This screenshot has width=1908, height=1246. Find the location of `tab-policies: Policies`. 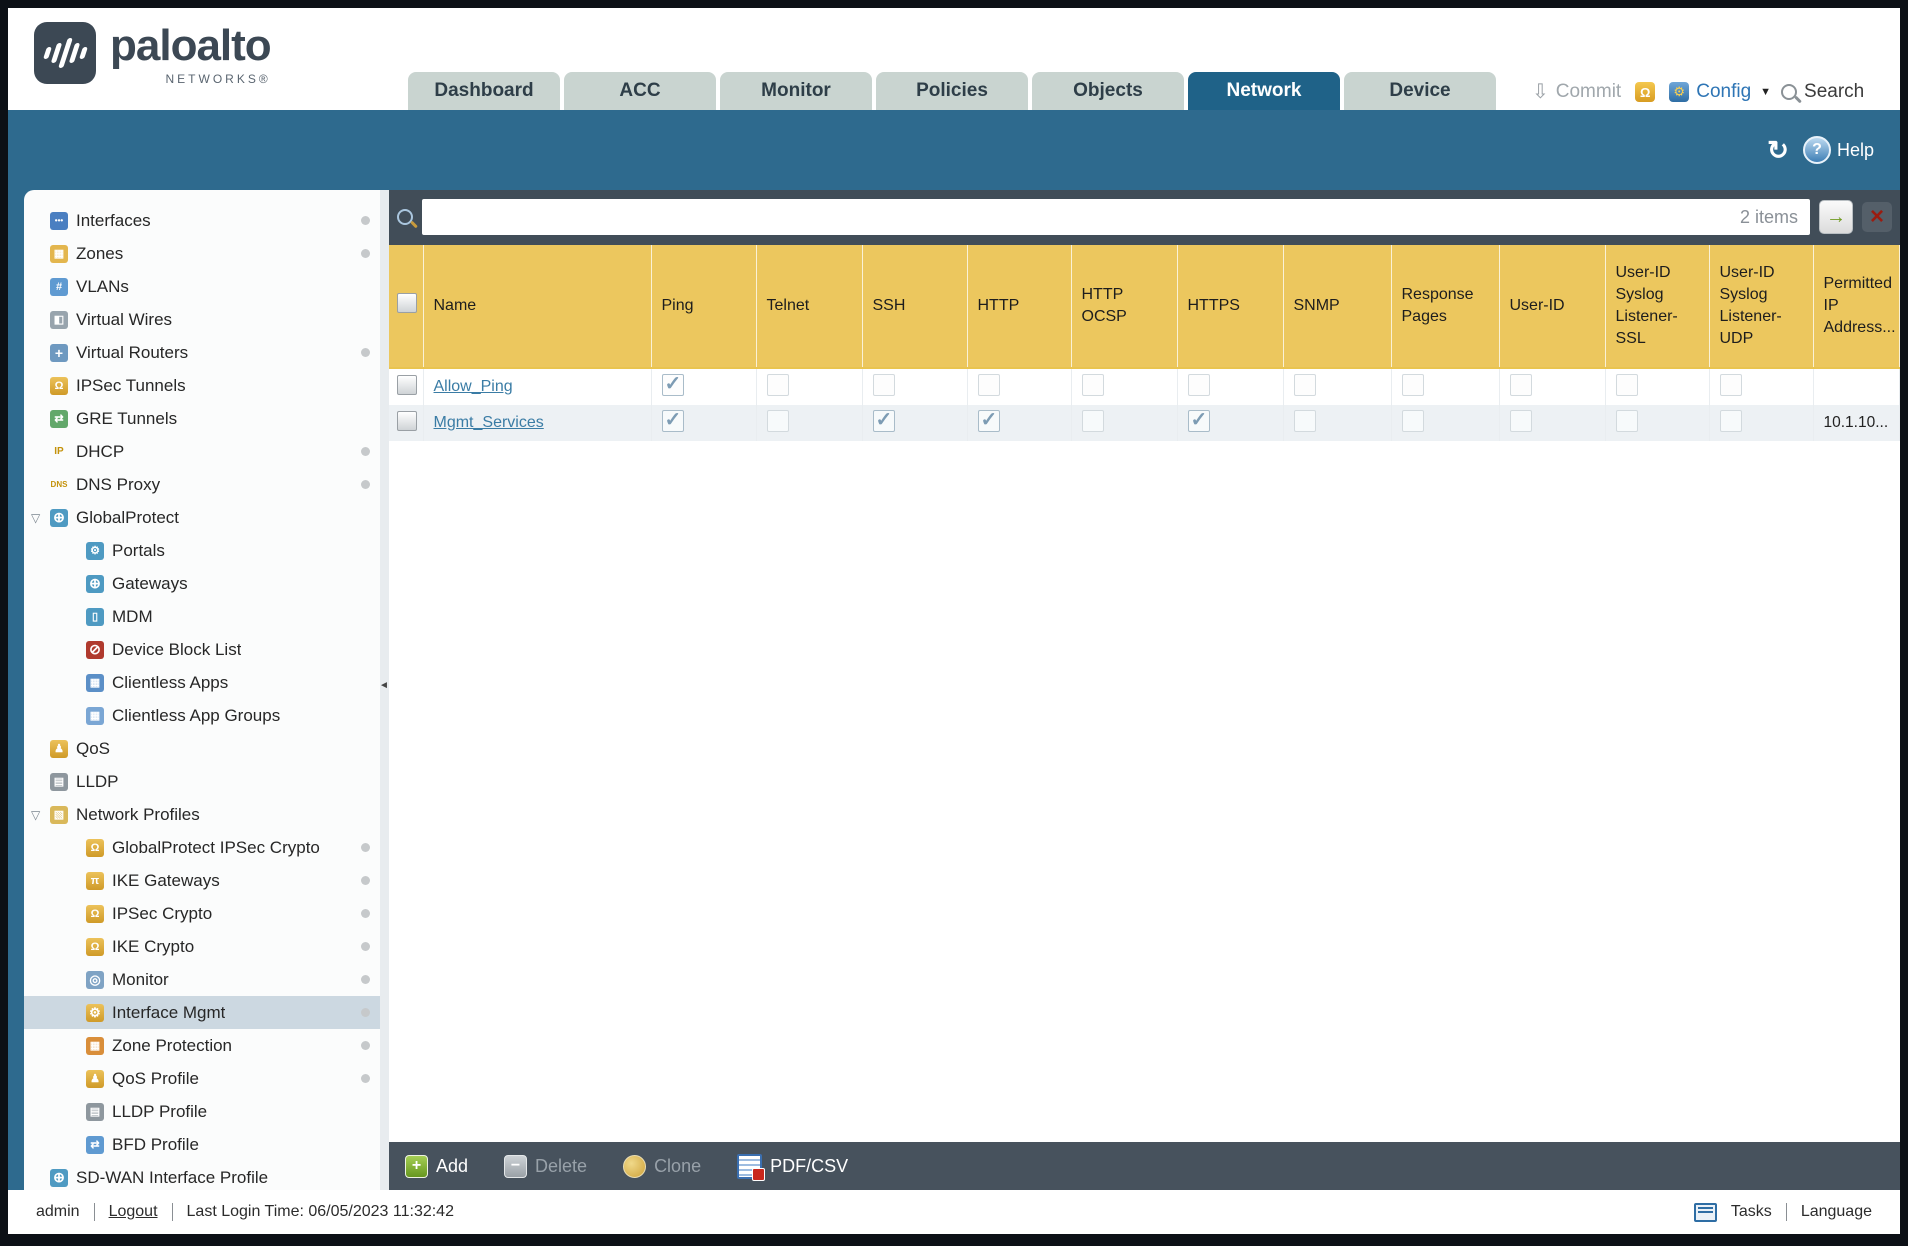

tab-policies: Policies is located at coordinates (952, 91).